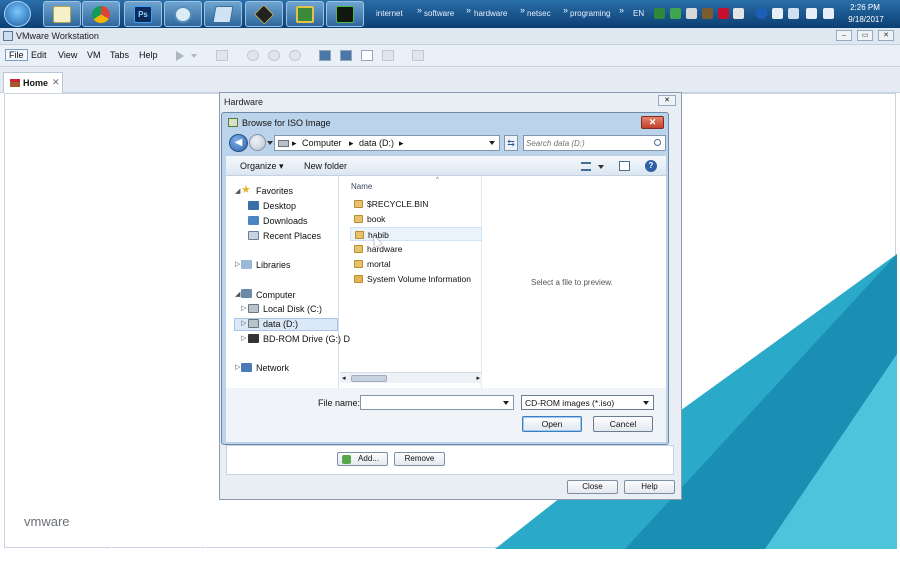  What do you see at coordinates (262, 166) in the screenshot?
I see `organize-menu: Organize ▾` at bounding box center [262, 166].